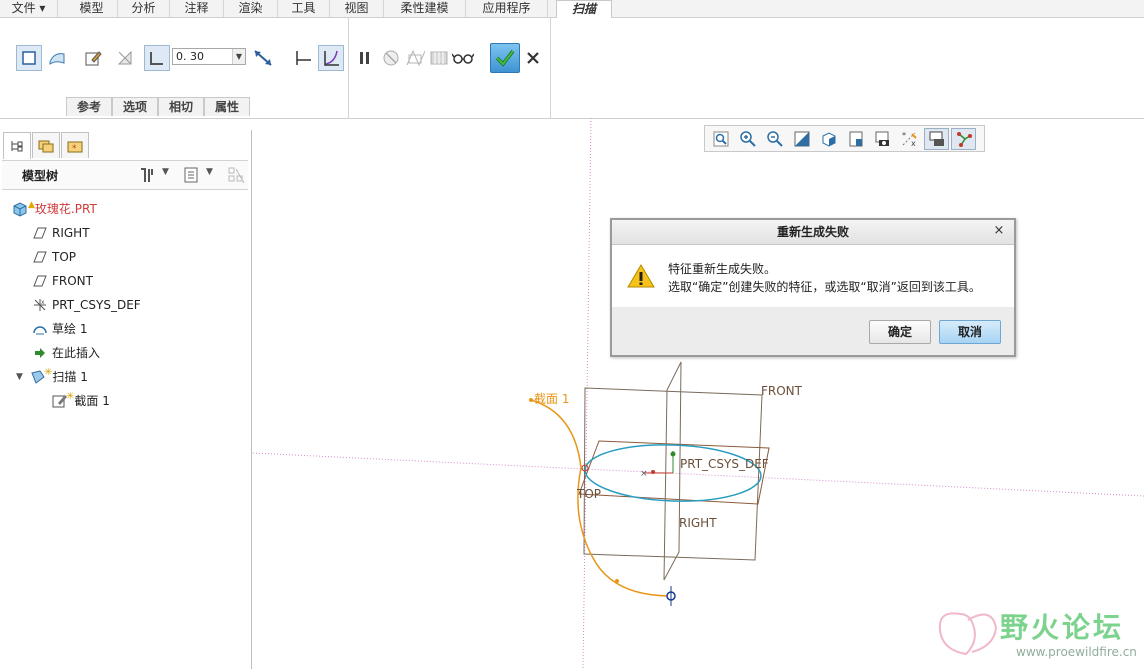 This screenshot has height=669, width=1144. Describe the element at coordinates (71, 233) in the screenshot. I see `tree-item-label: RIGHT` at that location.